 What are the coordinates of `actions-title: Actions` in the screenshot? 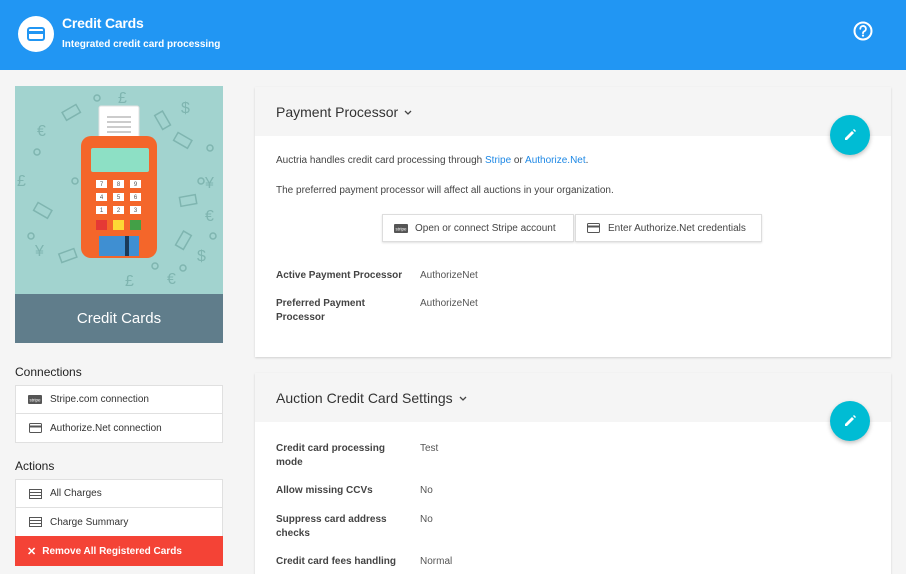 It's located at (35, 466).